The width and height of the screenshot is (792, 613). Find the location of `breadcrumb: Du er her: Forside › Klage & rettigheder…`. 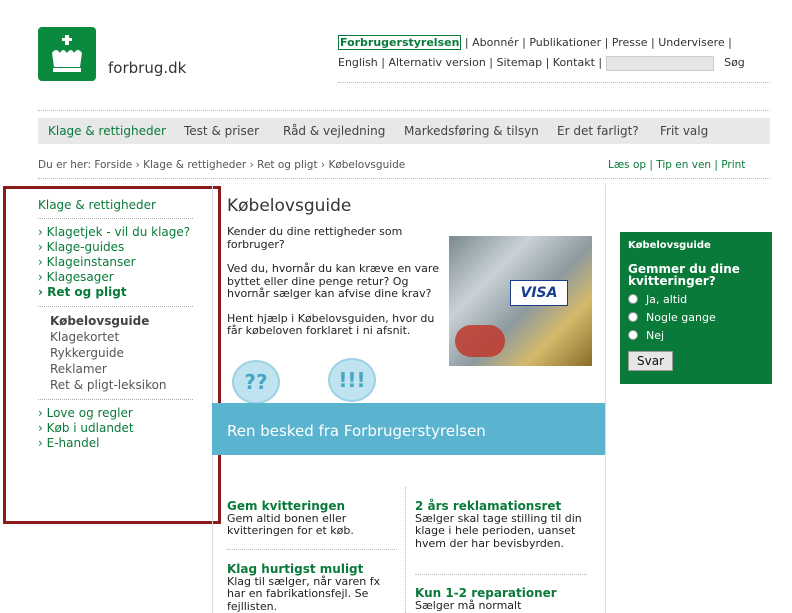

breadcrumb: Du er her: Forside › Klage & rettigheder… is located at coordinates (221, 165).